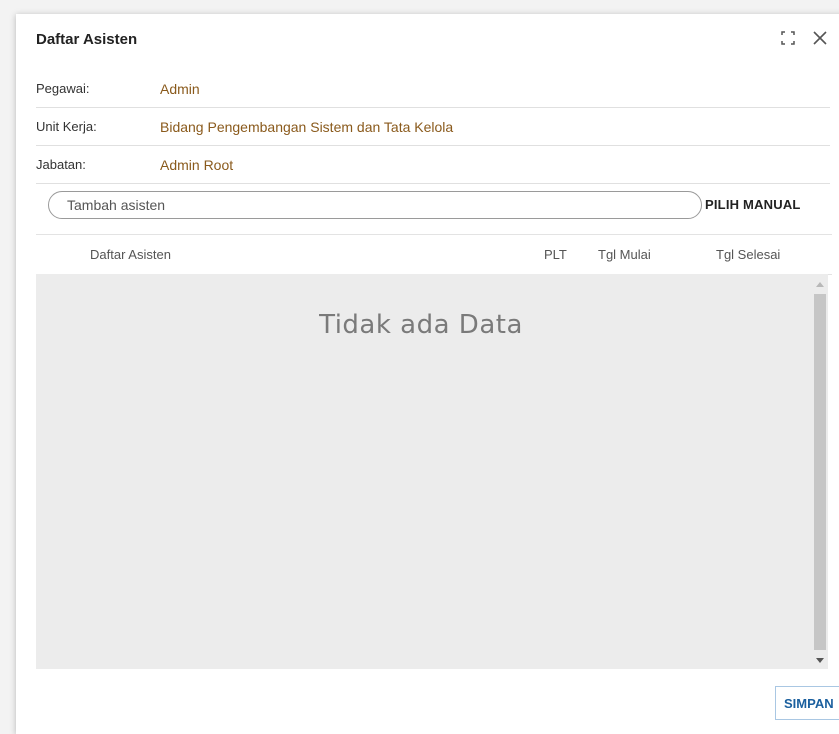 The height and width of the screenshot is (734, 839). Describe the element at coordinates (433, 165) in the screenshot. I see `jabatan-row: Jabatan: Admin Root` at that location.